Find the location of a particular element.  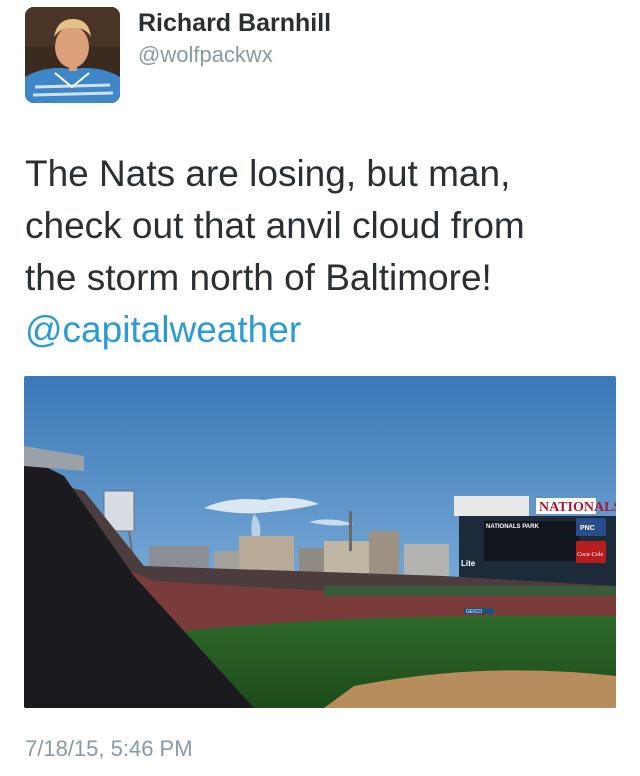

tweet-line: check out that anvil cloud from is located at coordinates (275, 225).